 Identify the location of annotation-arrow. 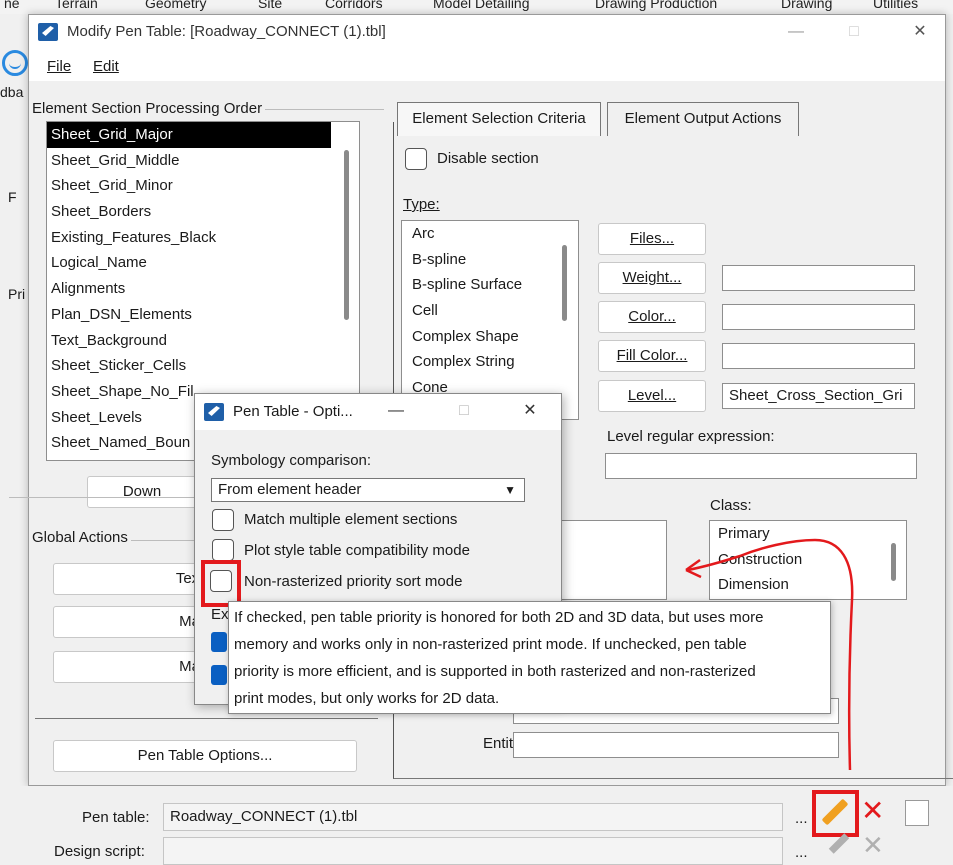
(769, 654).